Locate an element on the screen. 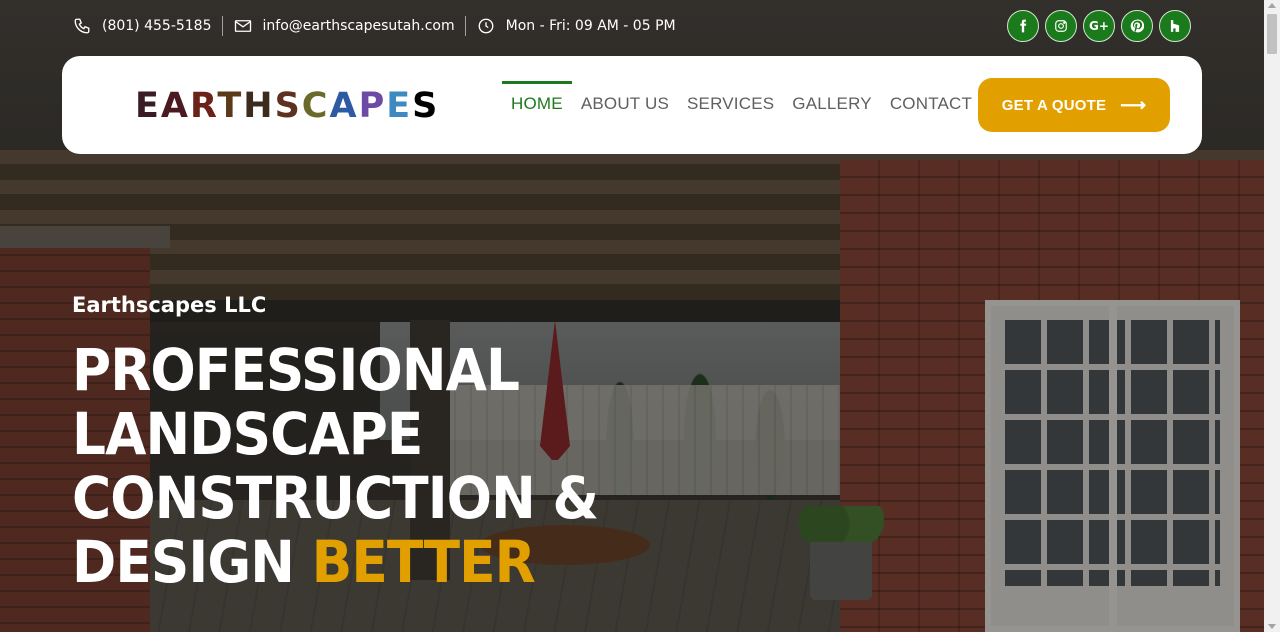  social-links: G+ is located at coordinates (1099, 26).